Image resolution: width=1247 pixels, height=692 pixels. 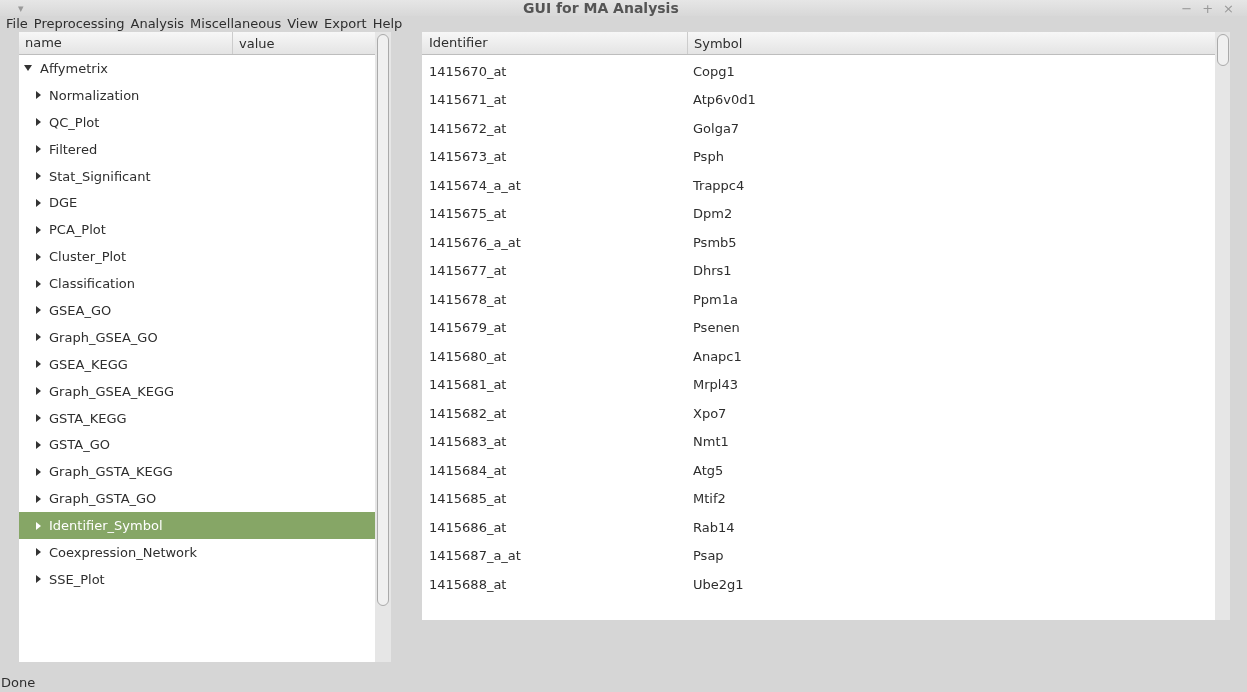 What do you see at coordinates (468, 442) in the screenshot?
I see `table-cell-text: 1415683_at` at bounding box center [468, 442].